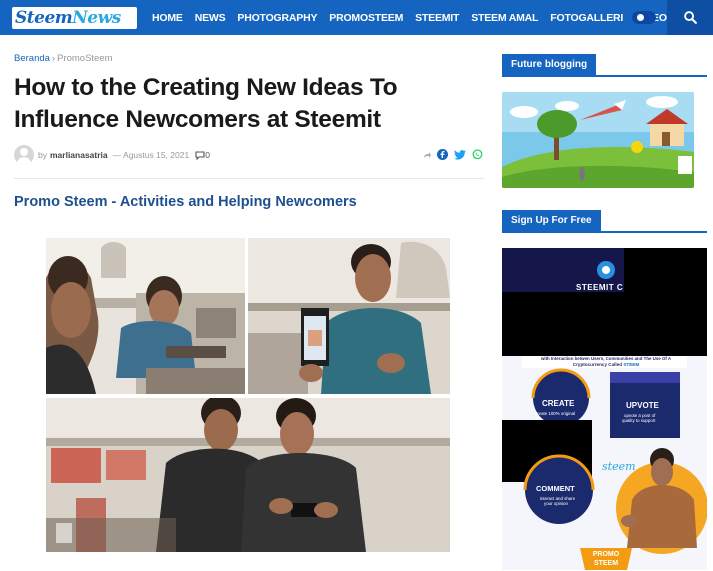 Image resolution: width=713 pixels, height=571 pixels. I want to click on poster-create-sub: create 100% original, so click(555, 413).